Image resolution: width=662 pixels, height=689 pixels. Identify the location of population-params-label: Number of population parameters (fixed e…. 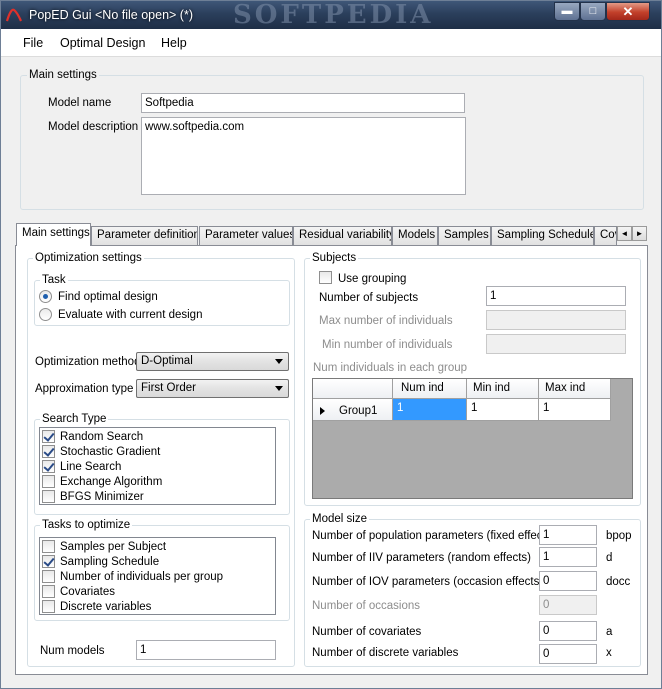
(434, 536).